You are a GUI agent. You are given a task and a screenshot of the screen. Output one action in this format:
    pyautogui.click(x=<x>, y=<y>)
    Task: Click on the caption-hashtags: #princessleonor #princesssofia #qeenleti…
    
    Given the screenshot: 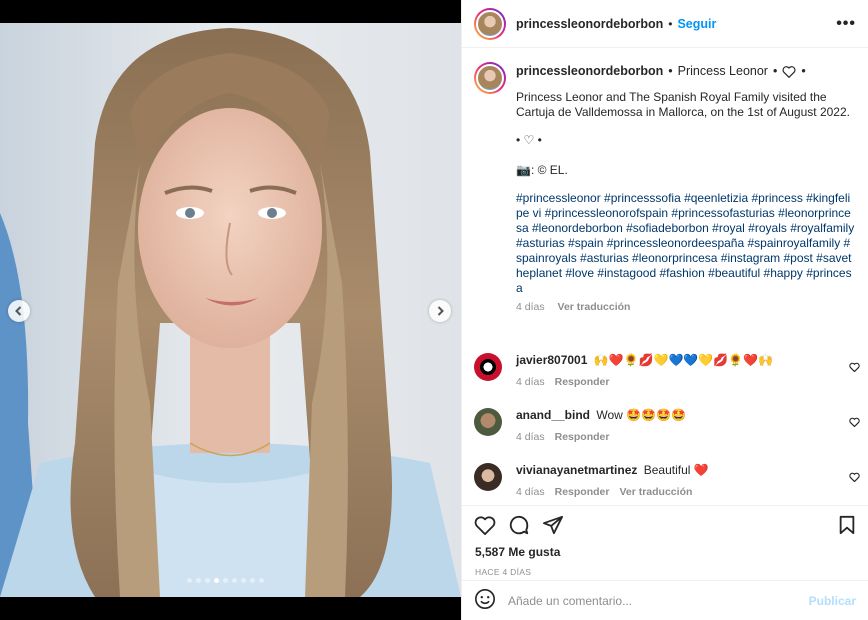 What is the action you would take?
    pyautogui.click(x=686, y=243)
    